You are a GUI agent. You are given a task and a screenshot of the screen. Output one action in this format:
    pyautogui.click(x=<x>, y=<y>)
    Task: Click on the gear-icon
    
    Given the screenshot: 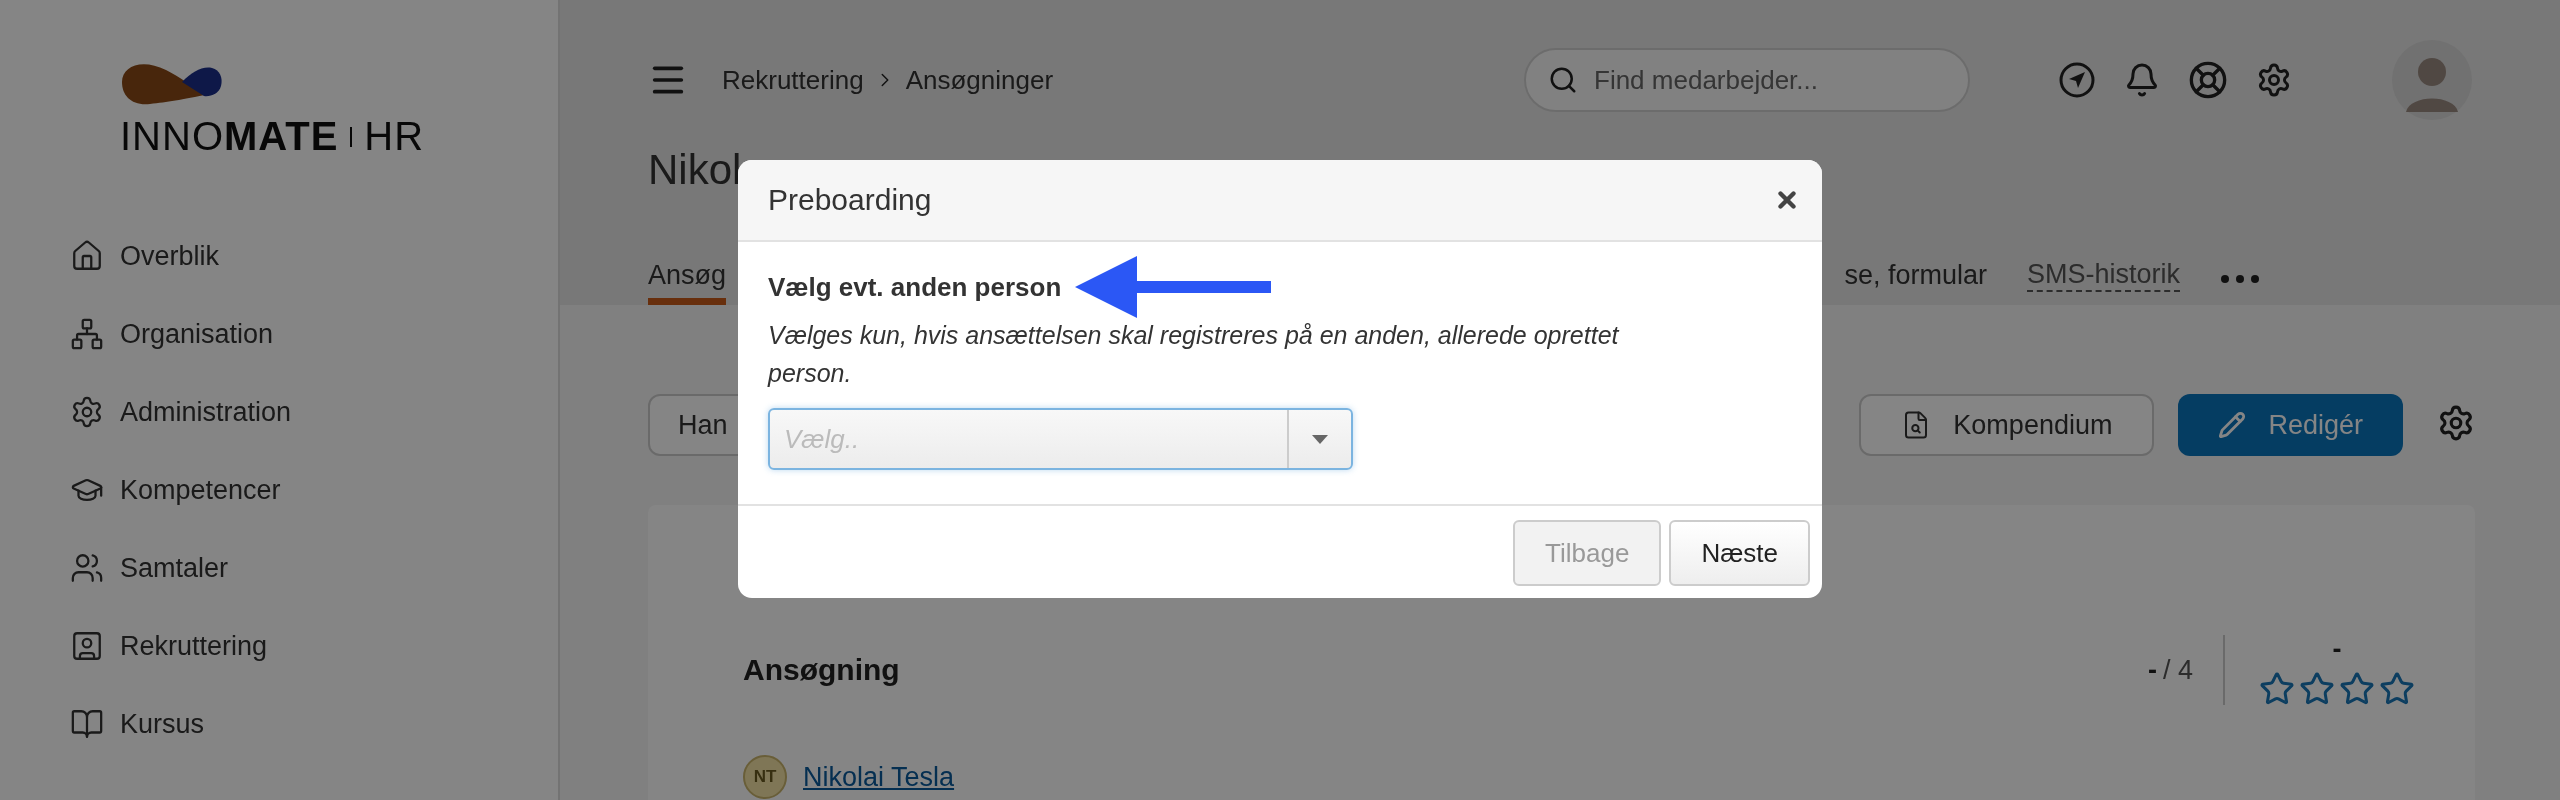 What is the action you would take?
    pyautogui.click(x=87, y=412)
    